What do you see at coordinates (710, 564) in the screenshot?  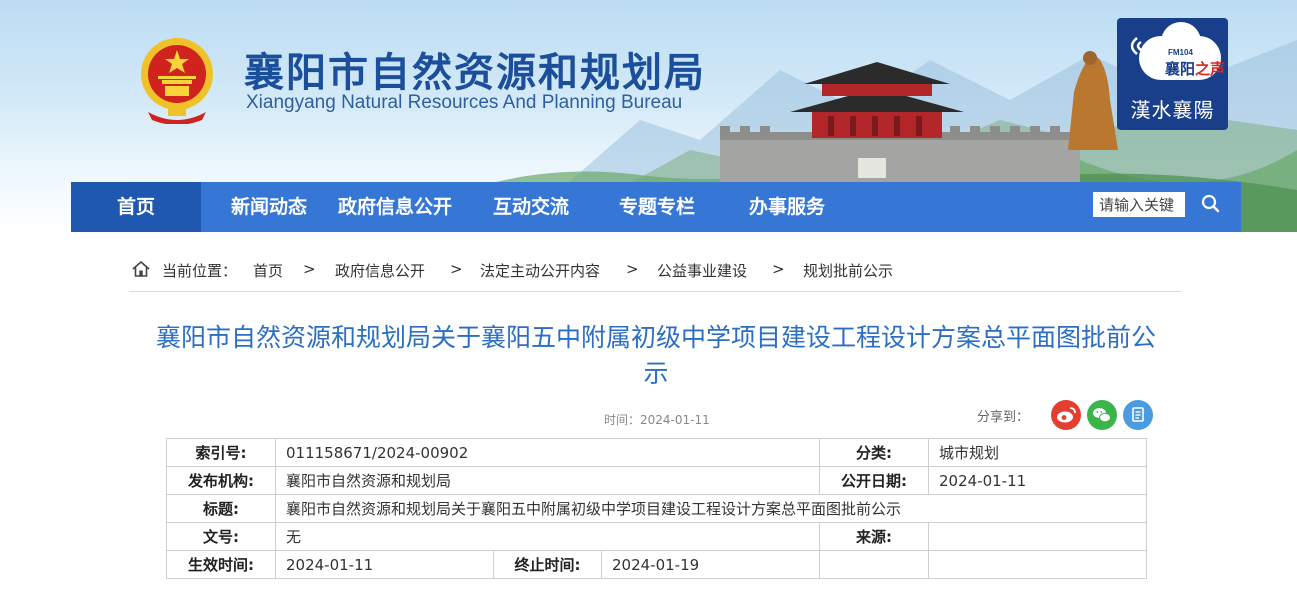 I see `end-value: 2024-01-19` at bounding box center [710, 564].